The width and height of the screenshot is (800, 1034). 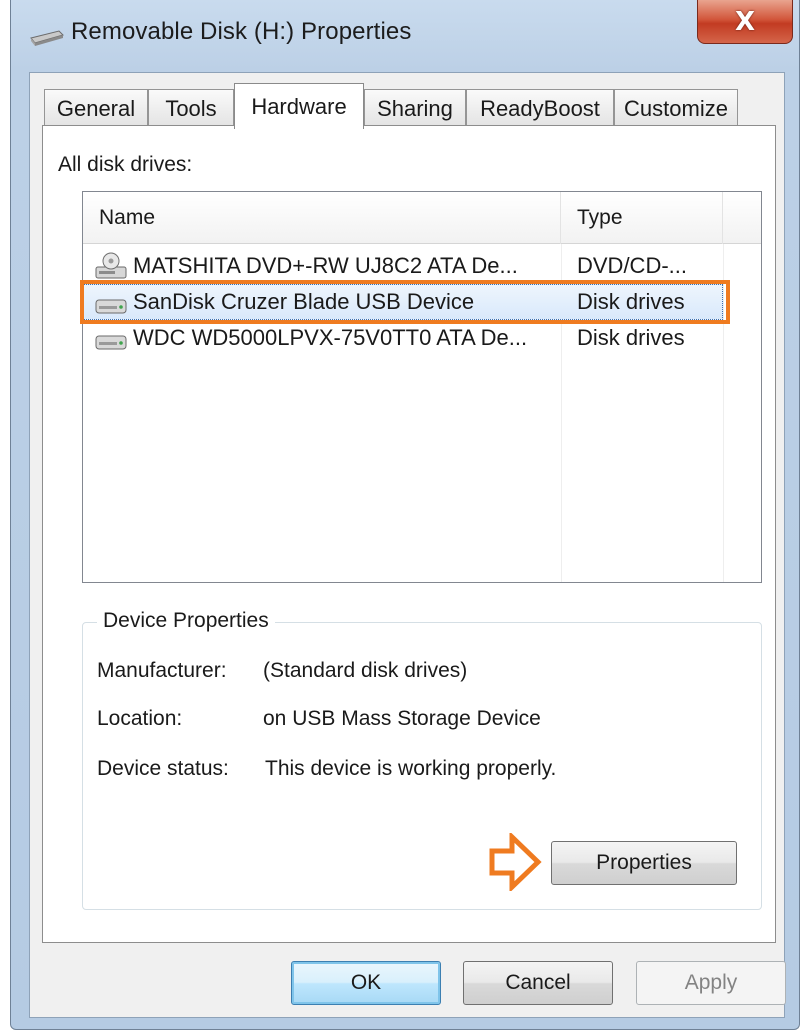 I want to click on removable-disk-icon, so click(x=47, y=38).